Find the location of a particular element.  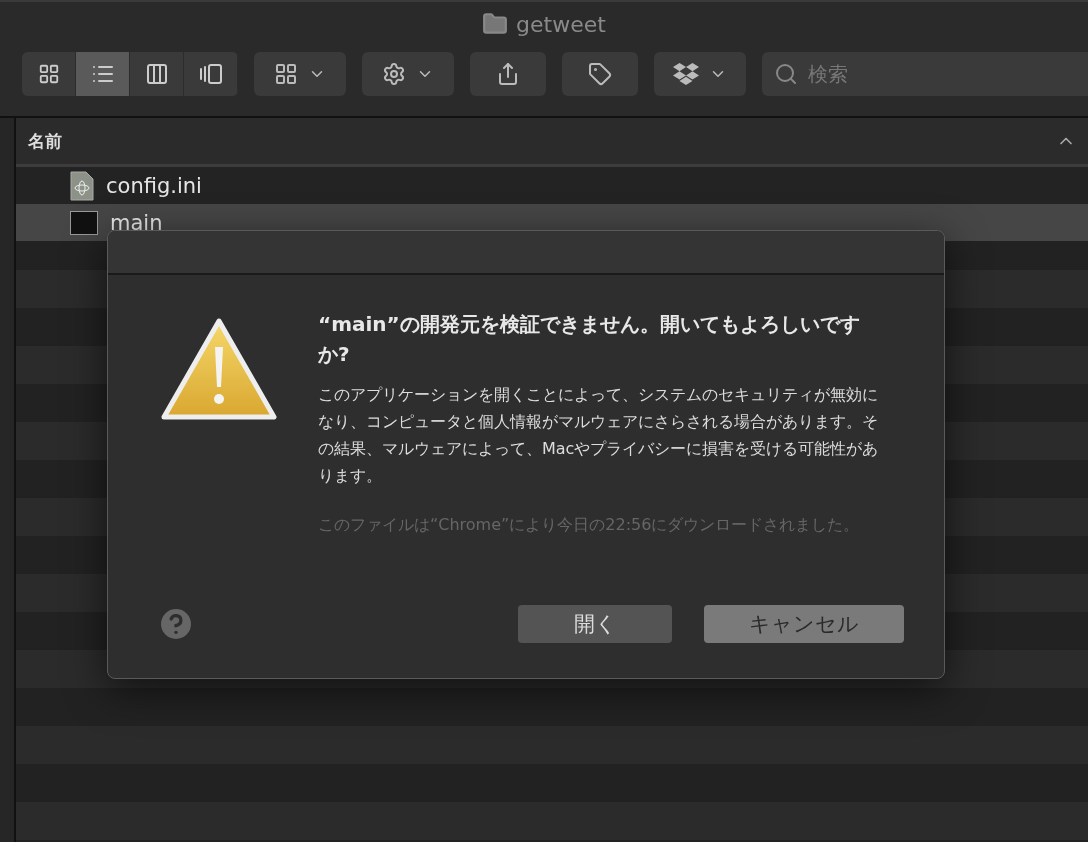

dialog-button: キャンセル is located at coordinates (804, 624).